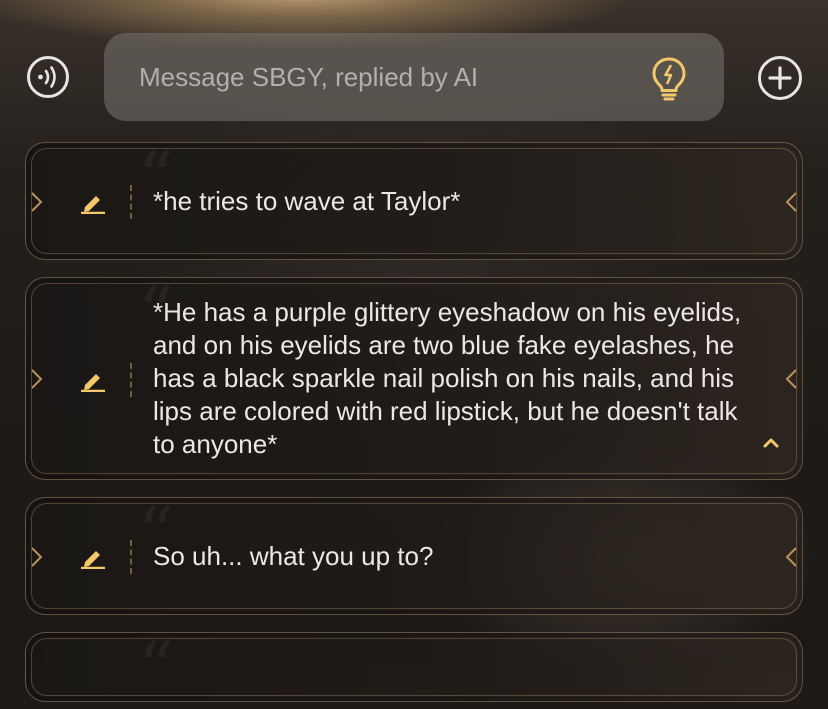 Image resolution: width=828 pixels, height=709 pixels. I want to click on collapse-chevron-up-icon, so click(771, 442).